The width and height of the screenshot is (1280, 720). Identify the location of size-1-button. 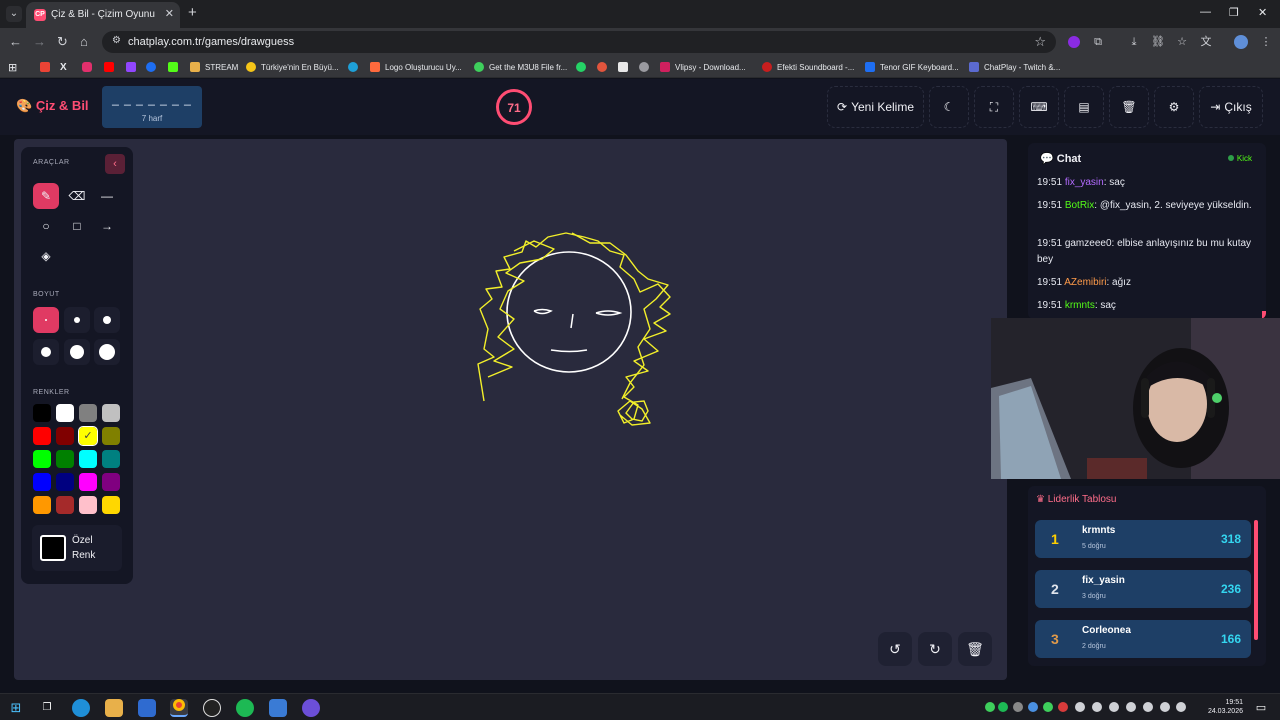
(46, 320).